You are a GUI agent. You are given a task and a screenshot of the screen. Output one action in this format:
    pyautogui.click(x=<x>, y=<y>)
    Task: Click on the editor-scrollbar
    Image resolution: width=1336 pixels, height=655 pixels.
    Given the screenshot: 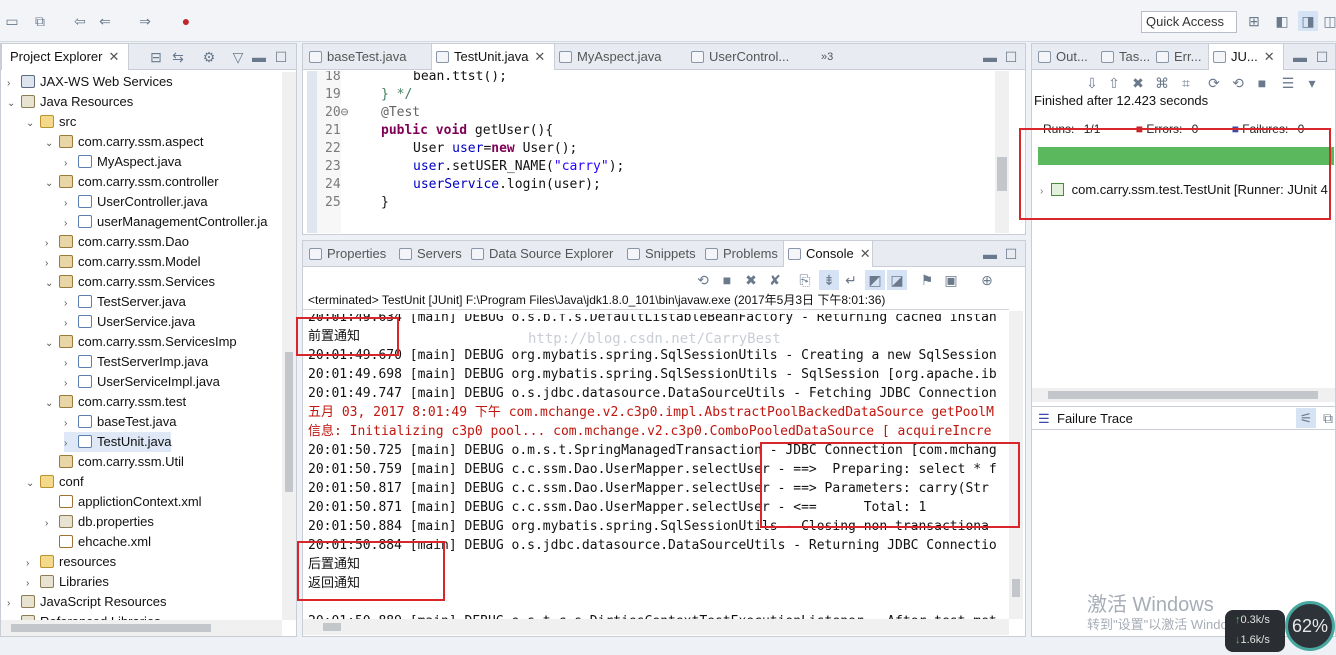 What is the action you would take?
    pyautogui.click(x=1002, y=152)
    